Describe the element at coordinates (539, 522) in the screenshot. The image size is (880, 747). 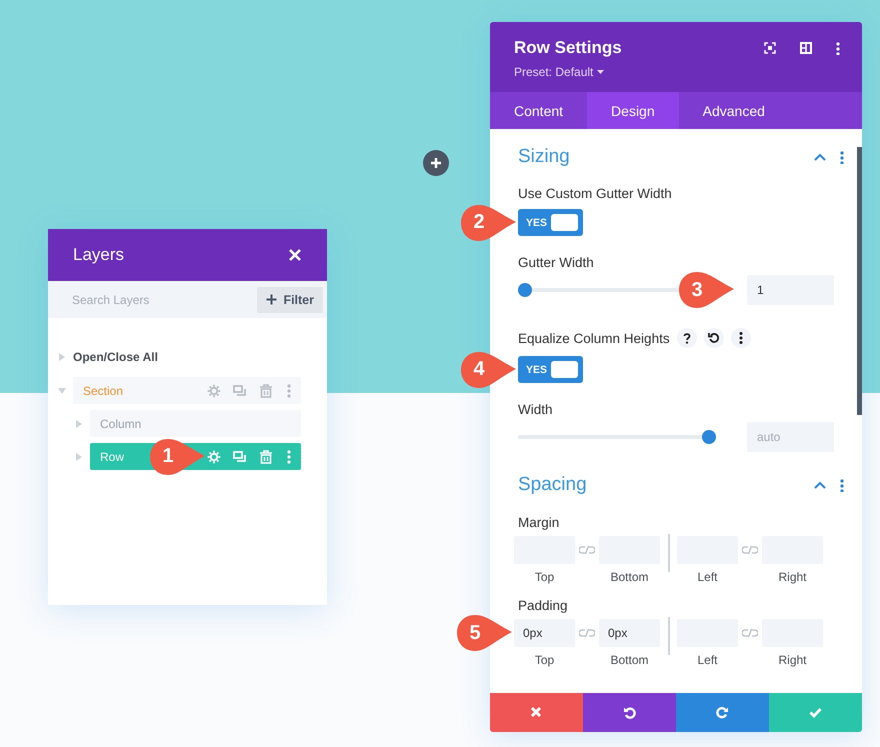
I see `field-label: Margin` at that location.